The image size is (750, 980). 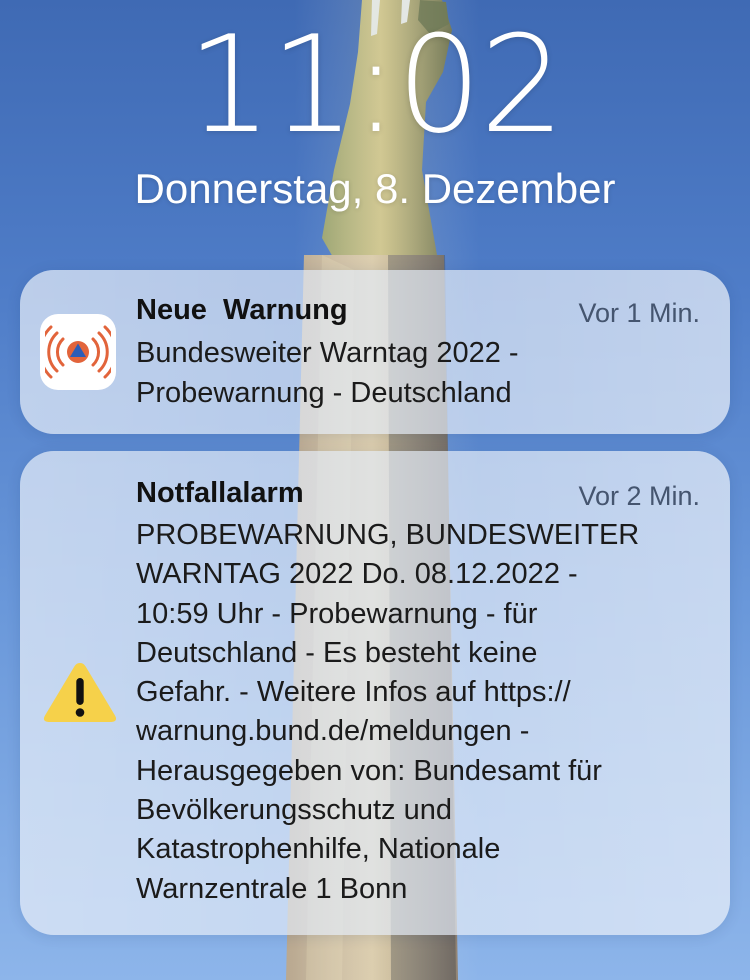 What do you see at coordinates (639, 313) in the screenshot?
I see `notification-time: Vor 1 Min.` at bounding box center [639, 313].